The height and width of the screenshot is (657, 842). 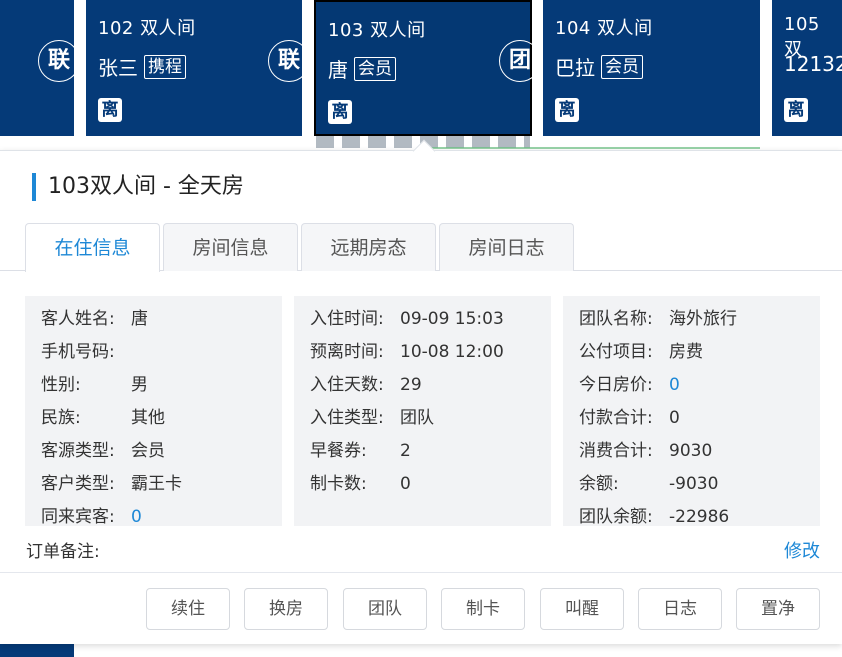 I want to click on room-card-edge, so click(x=37, y=650).